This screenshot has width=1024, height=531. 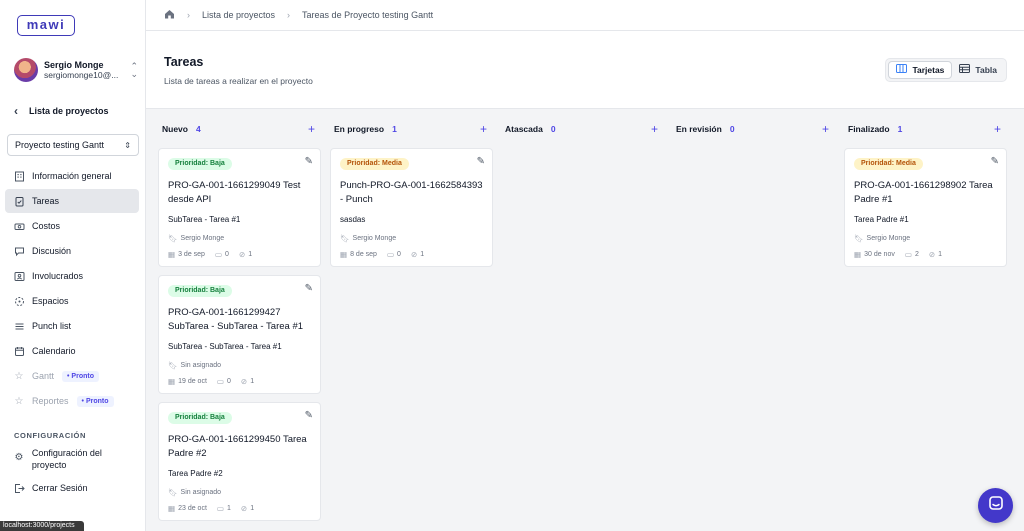 What do you see at coordinates (916, 254) in the screenshot?
I see `task-comments: 2` at bounding box center [916, 254].